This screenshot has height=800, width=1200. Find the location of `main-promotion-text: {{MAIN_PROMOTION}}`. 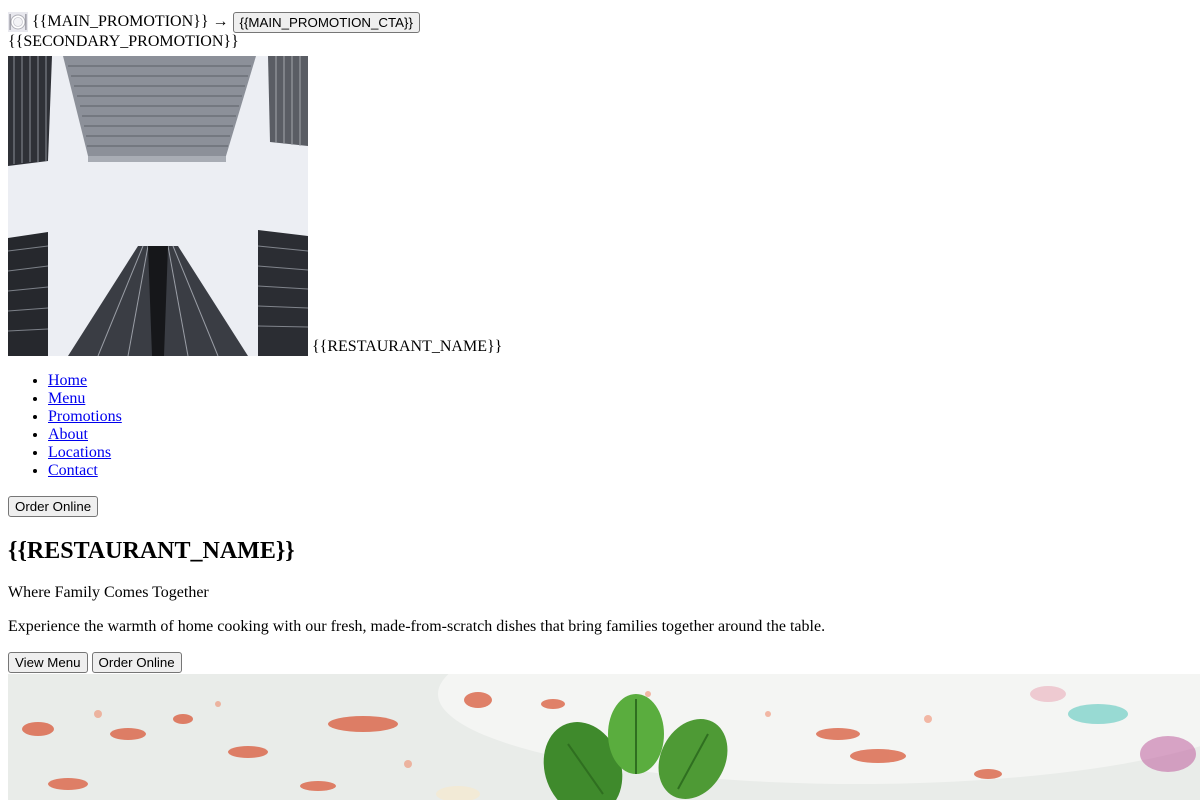

main-promotion-text: {{MAIN_PROMOTION}} is located at coordinates (120, 21).